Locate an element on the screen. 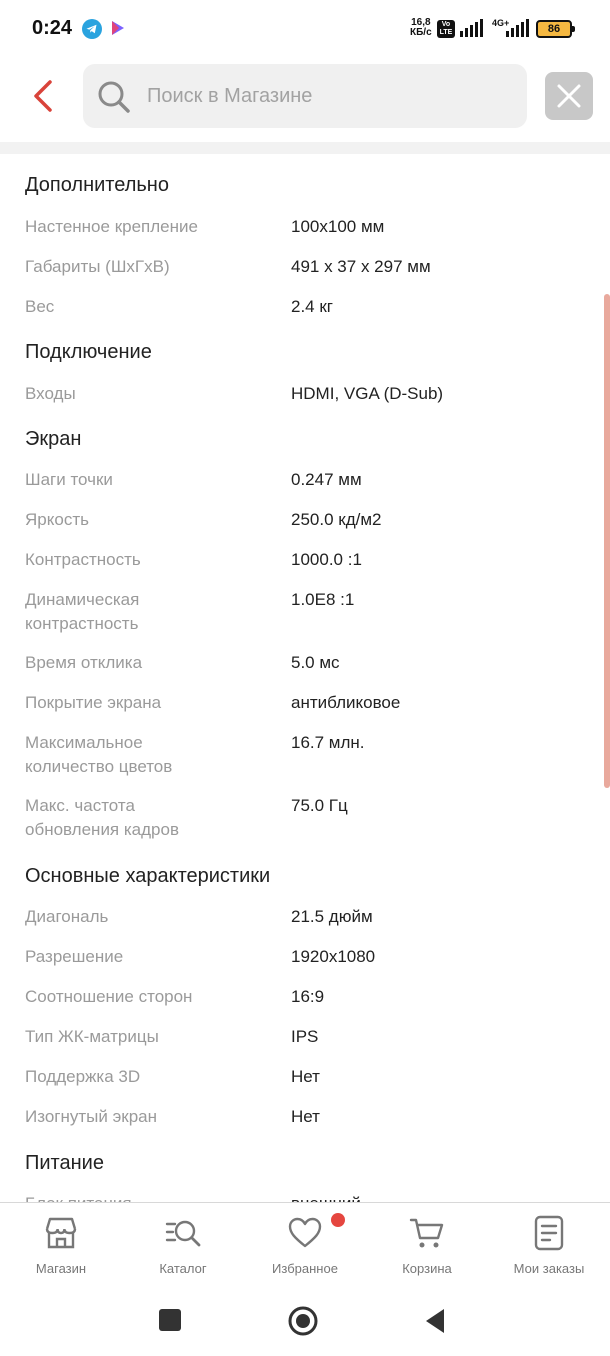  orders-icon is located at coordinates (549, 1233).